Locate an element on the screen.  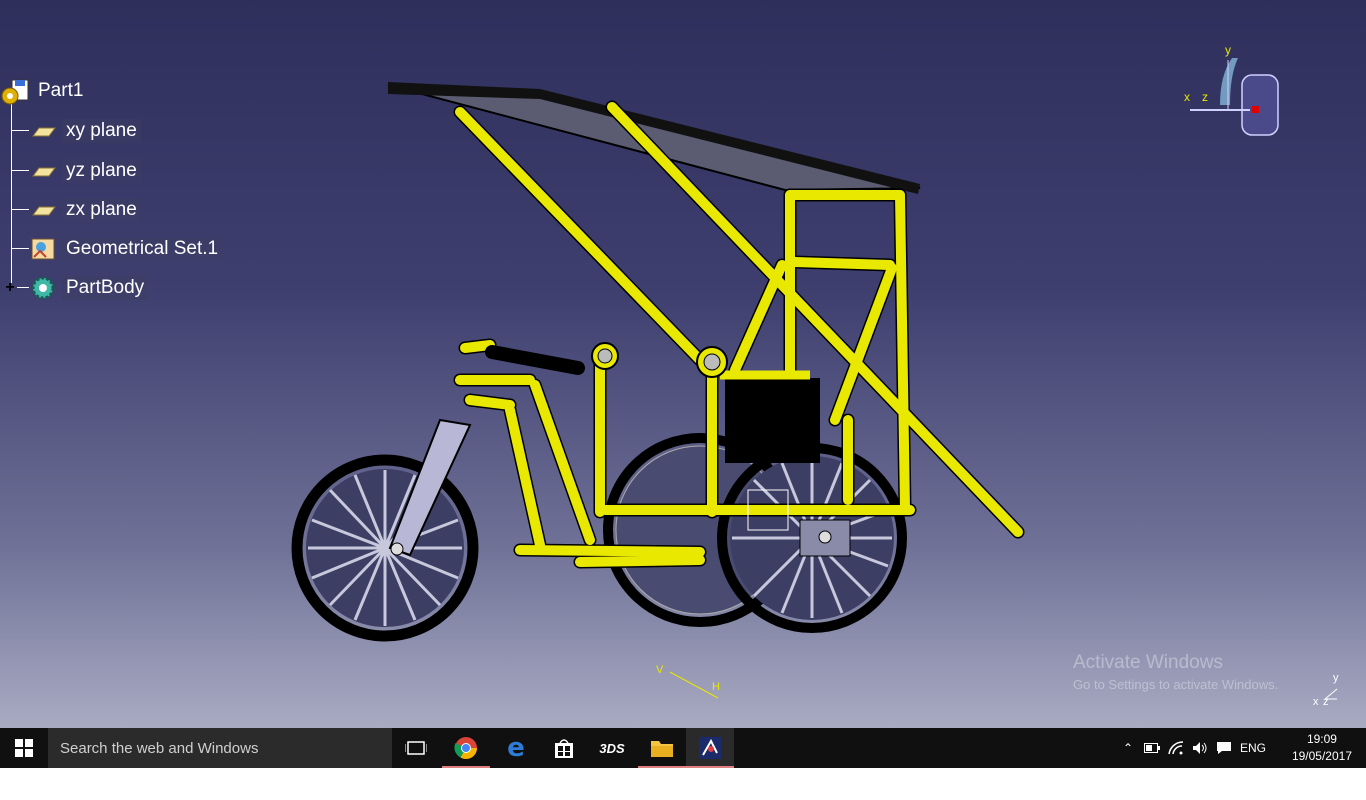
front-wheel is located at coordinates (385, 548).